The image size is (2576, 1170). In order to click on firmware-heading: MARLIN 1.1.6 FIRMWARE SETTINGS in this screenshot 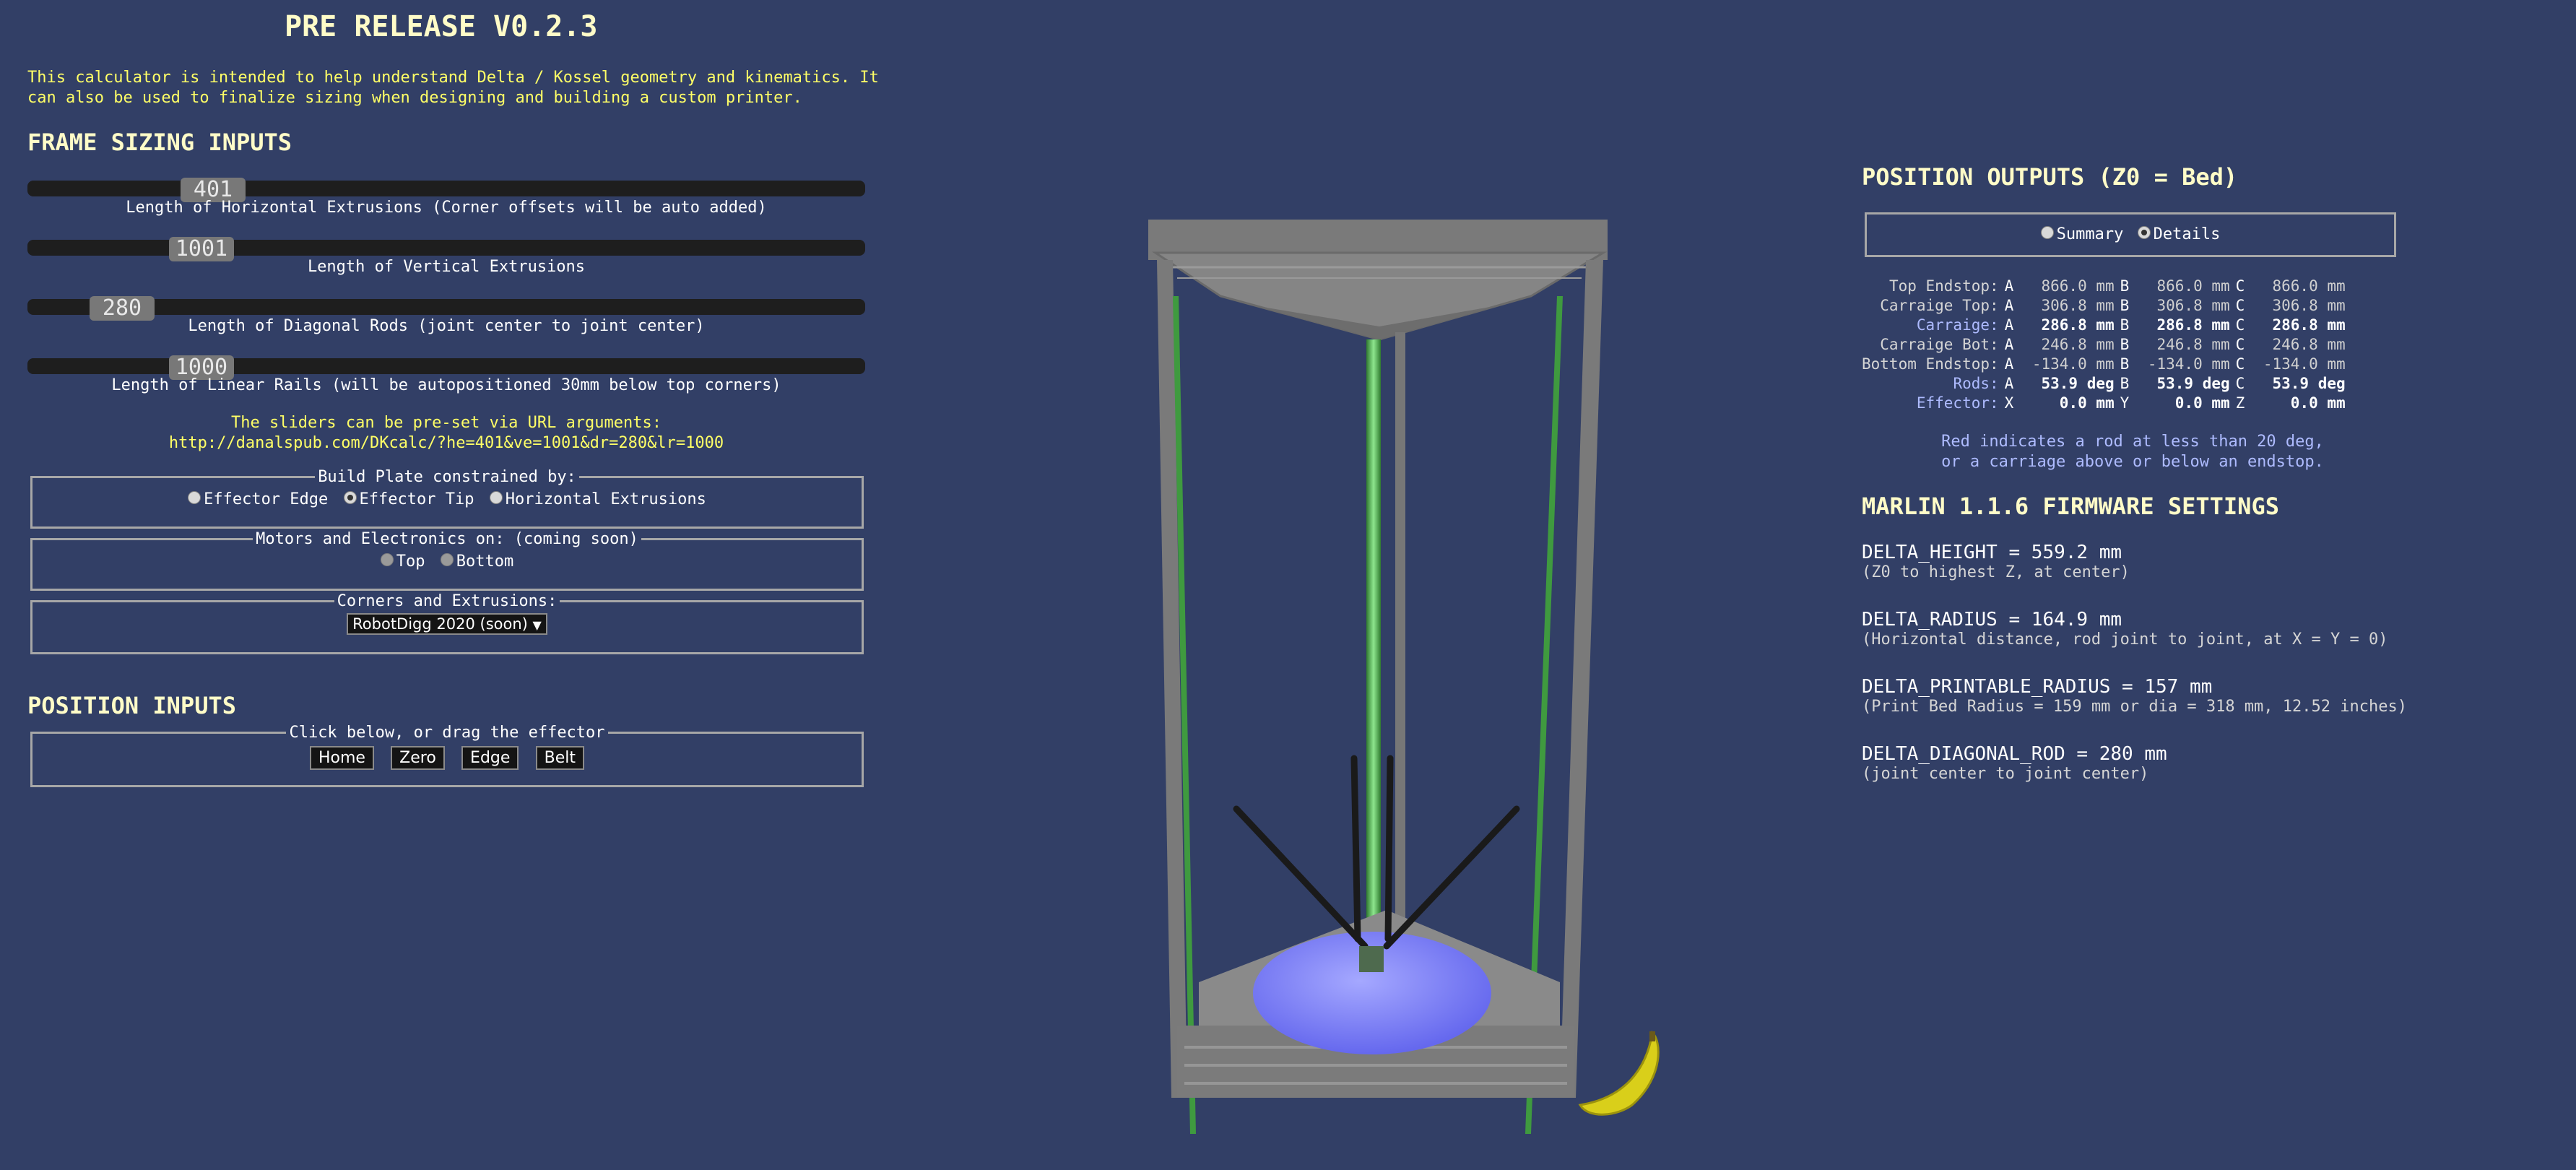, I will do `click(2070, 506)`.